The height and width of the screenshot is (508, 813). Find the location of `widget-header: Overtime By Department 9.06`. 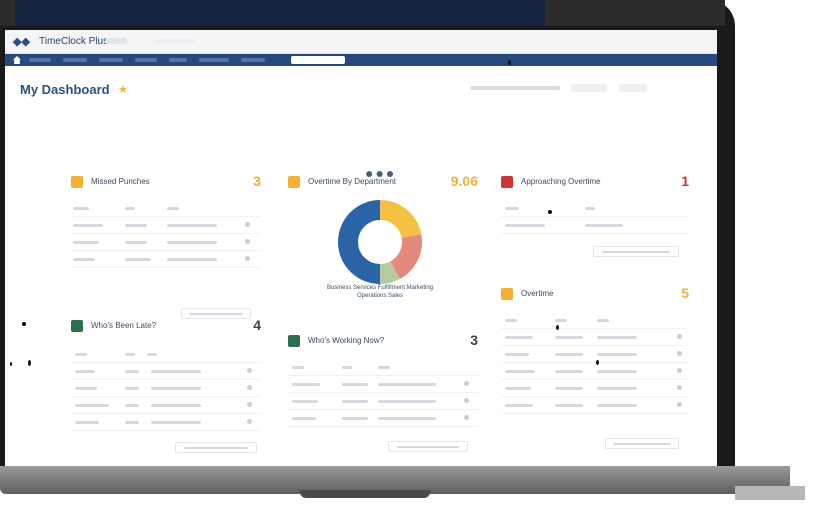

widget-header: Overtime By Department 9.06 is located at coordinates (383, 181).